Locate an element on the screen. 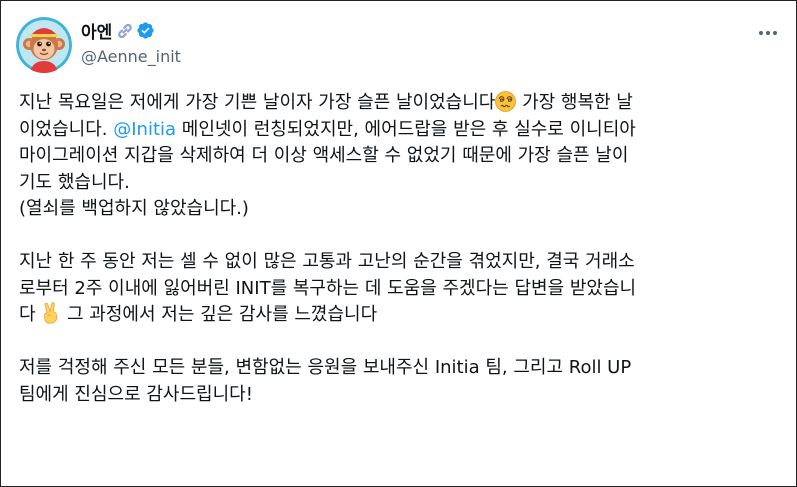 Image resolution: width=797 pixels, height=487 pixels. text-segment: 지난 목요일은 저에게 가장 기쁜 날이자 가장 슬픈 날이었습니다 is located at coordinates (257, 102).